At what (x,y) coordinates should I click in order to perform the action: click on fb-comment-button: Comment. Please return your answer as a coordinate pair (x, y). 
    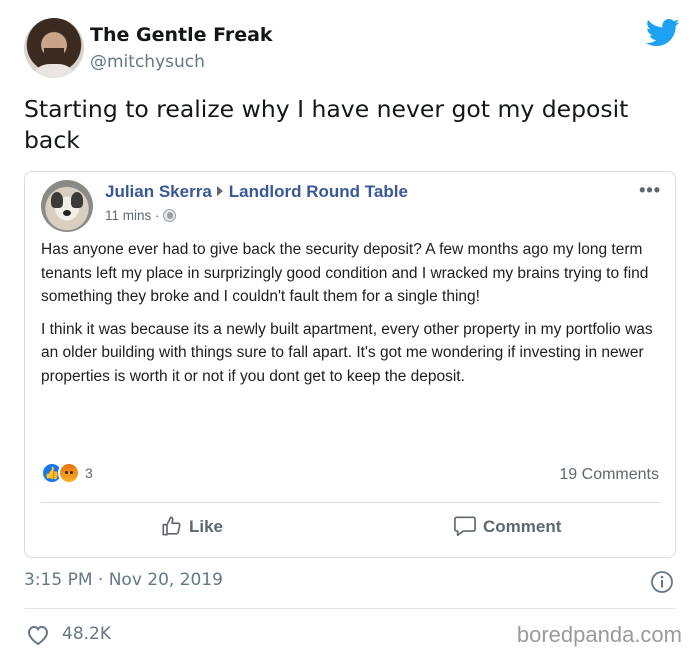
    Looking at the image, I should click on (507, 530).